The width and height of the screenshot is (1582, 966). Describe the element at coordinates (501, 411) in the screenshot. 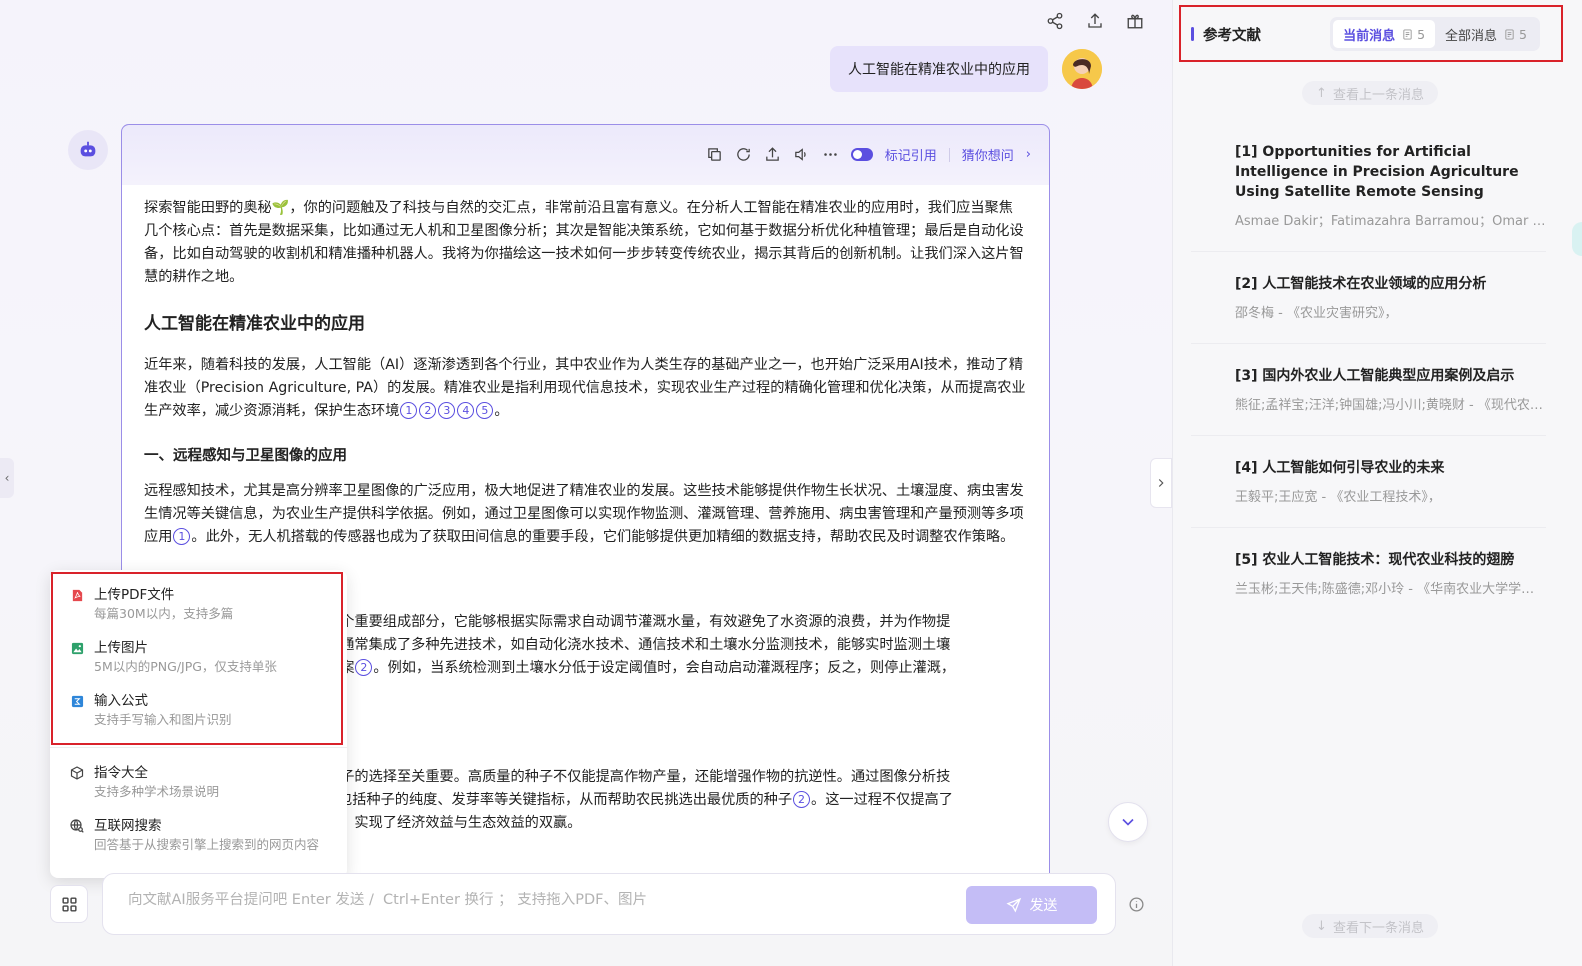

I see `paragraph-end: 。` at that location.